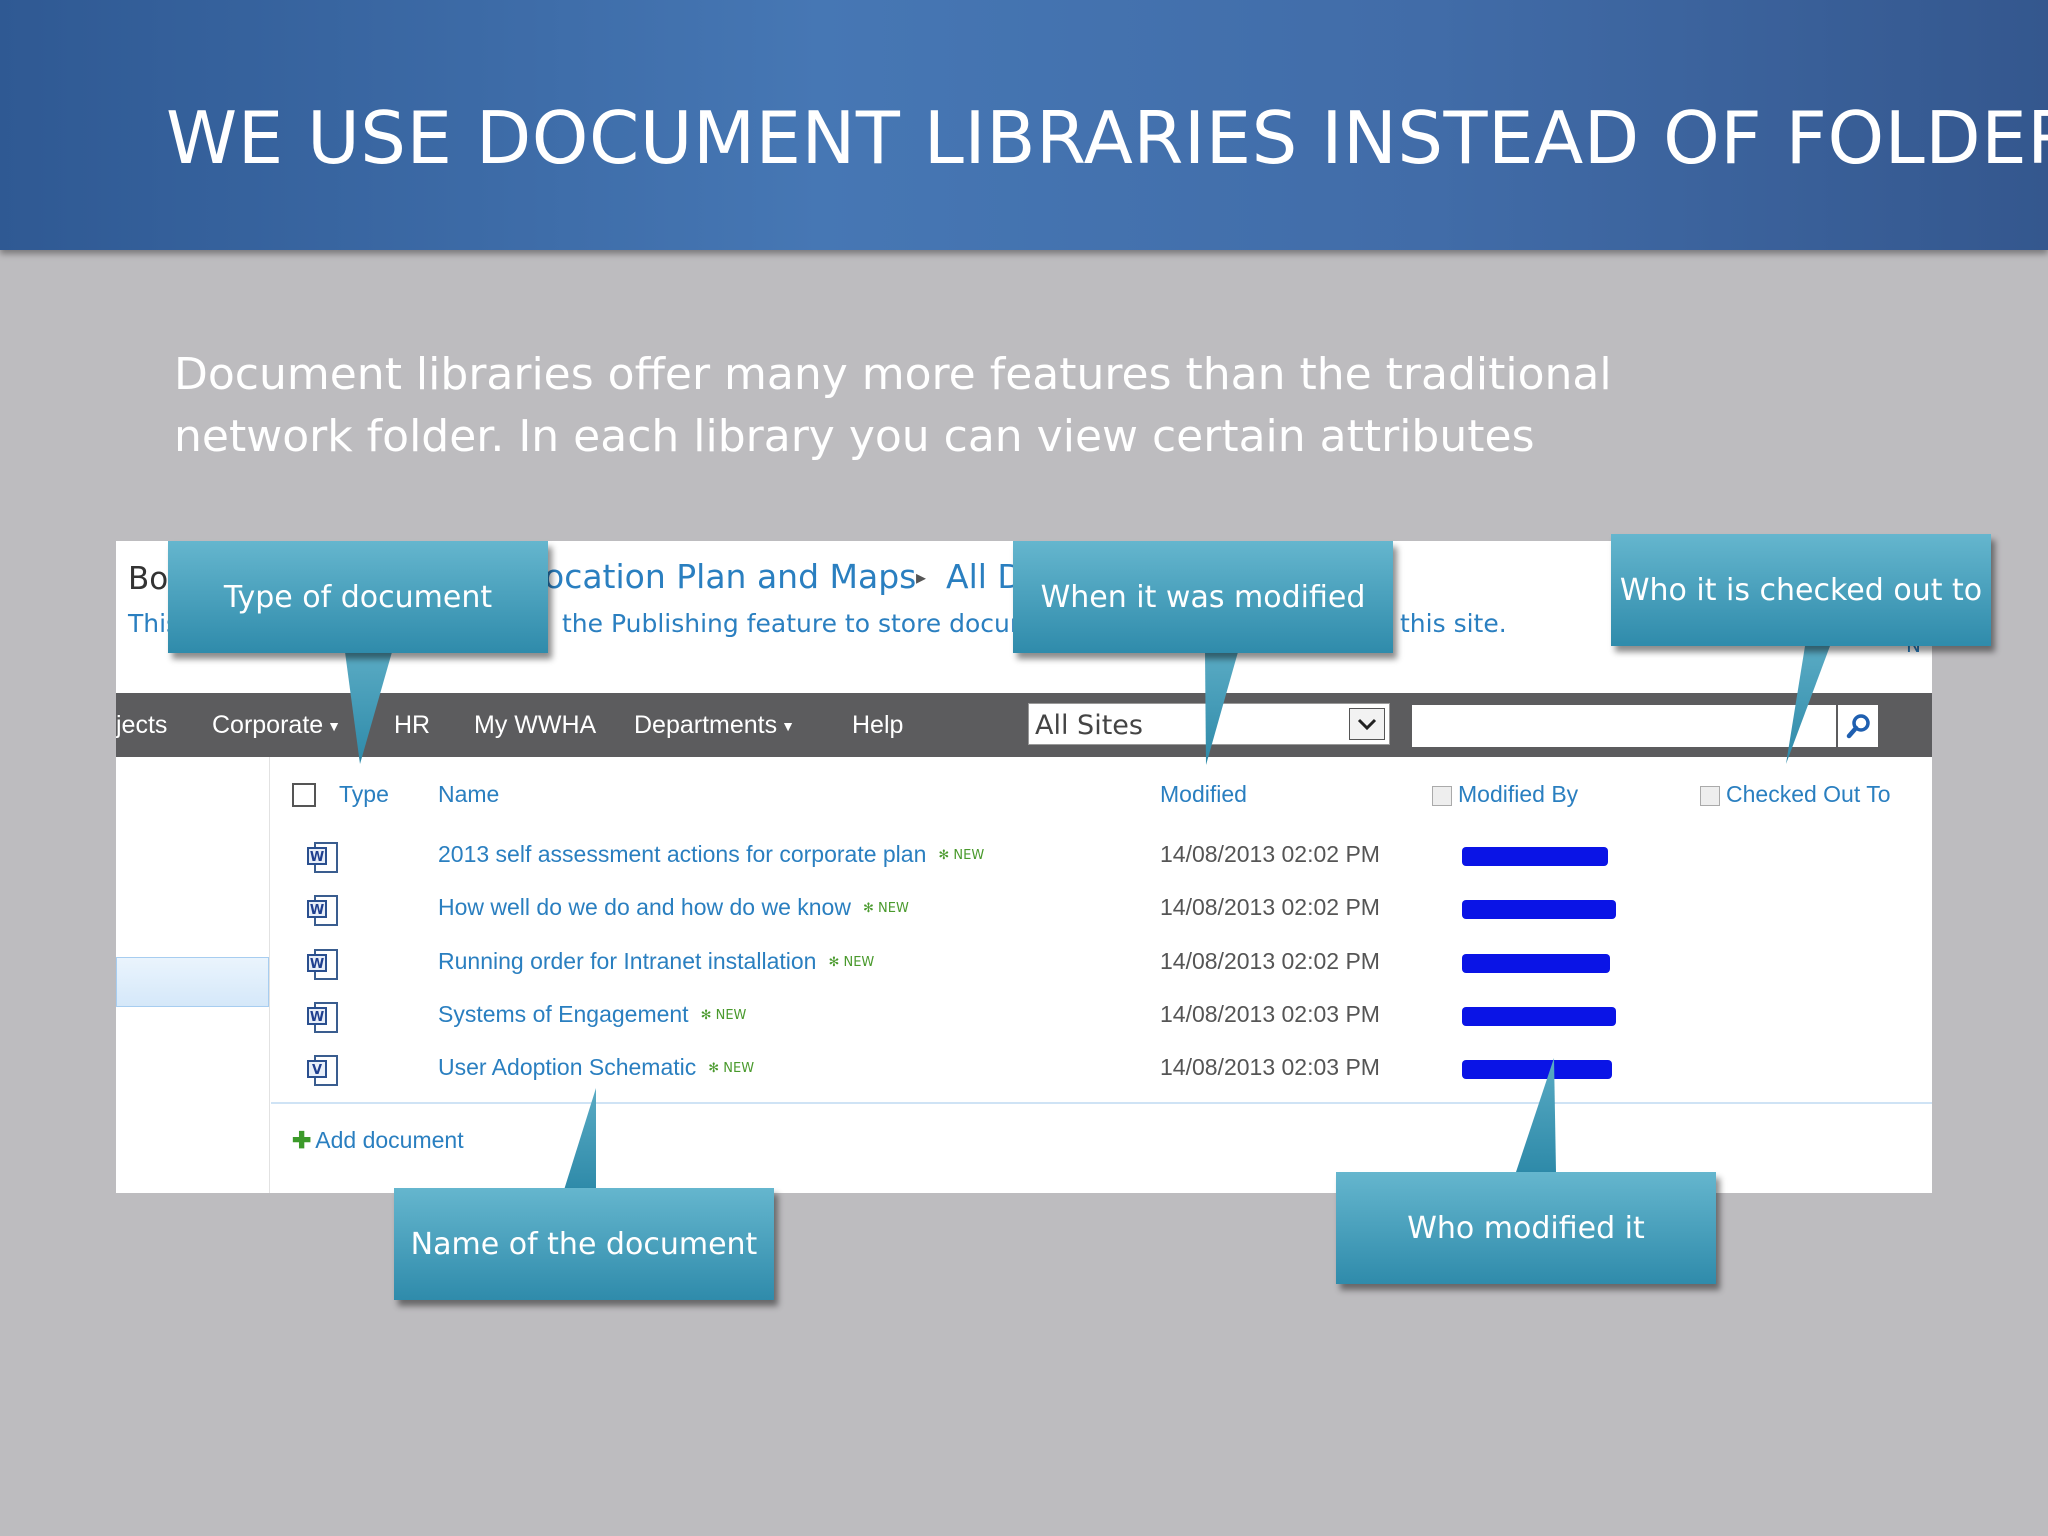 The height and width of the screenshot is (1536, 2048). What do you see at coordinates (1526, 1228) in the screenshot?
I see `callout-who-modified: Who modified it` at bounding box center [1526, 1228].